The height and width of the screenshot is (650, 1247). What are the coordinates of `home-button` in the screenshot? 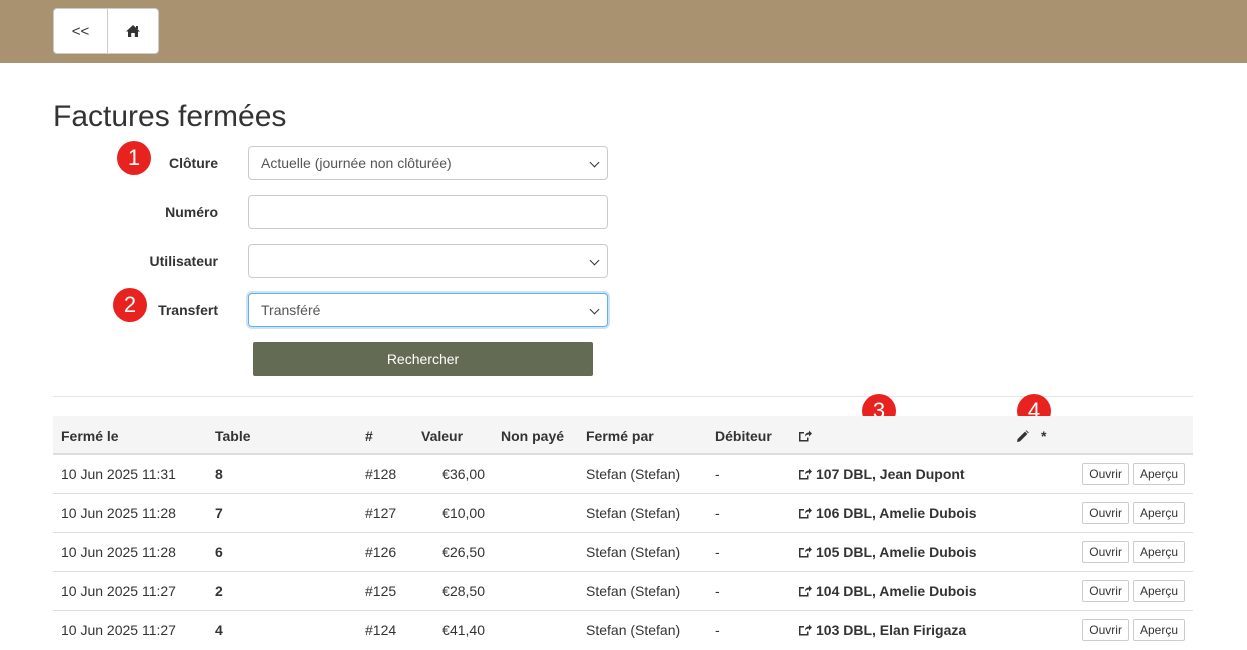 It's located at (133, 31).